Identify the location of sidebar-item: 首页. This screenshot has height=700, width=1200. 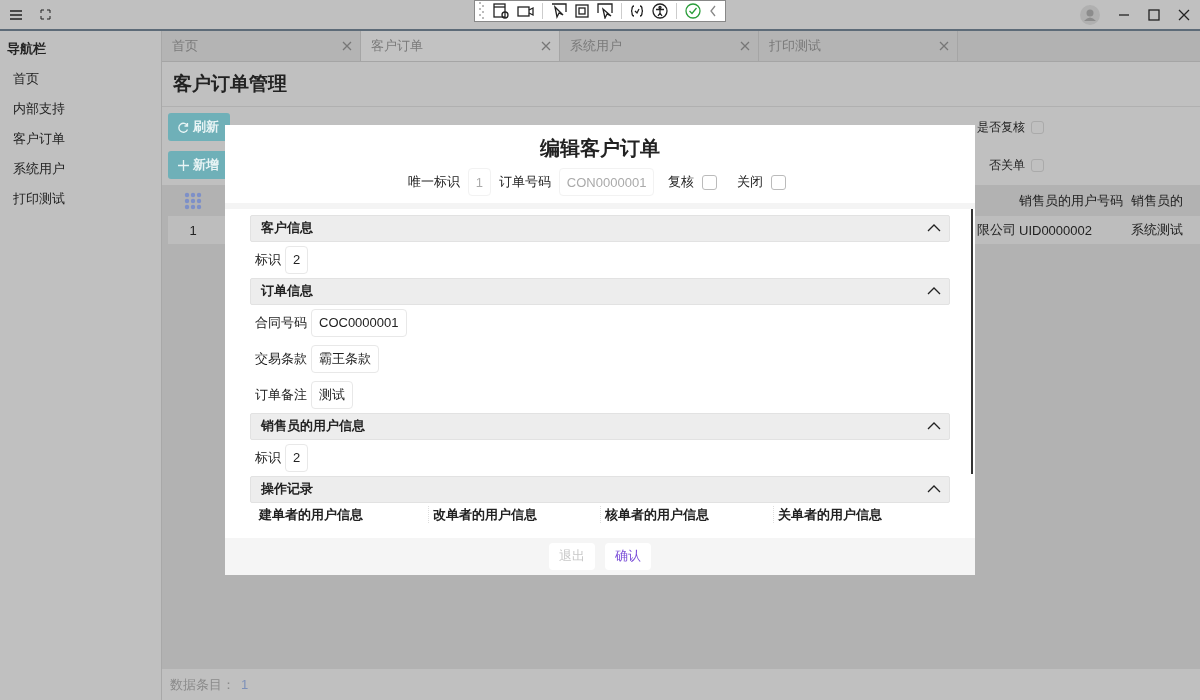
(80, 79).